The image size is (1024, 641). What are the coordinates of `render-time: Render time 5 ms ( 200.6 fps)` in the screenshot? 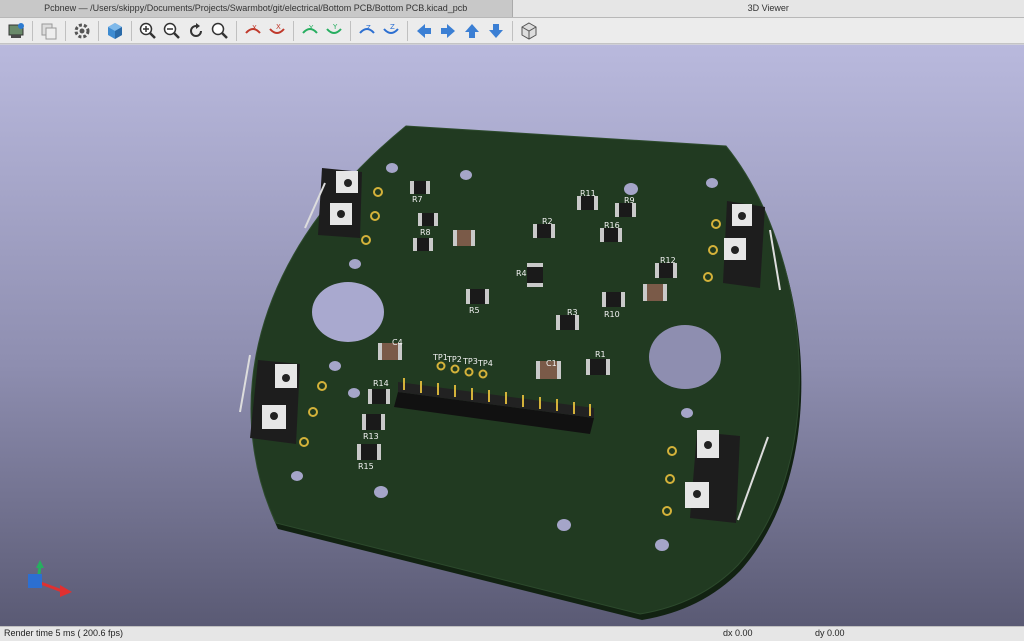 It's located at (63, 633).